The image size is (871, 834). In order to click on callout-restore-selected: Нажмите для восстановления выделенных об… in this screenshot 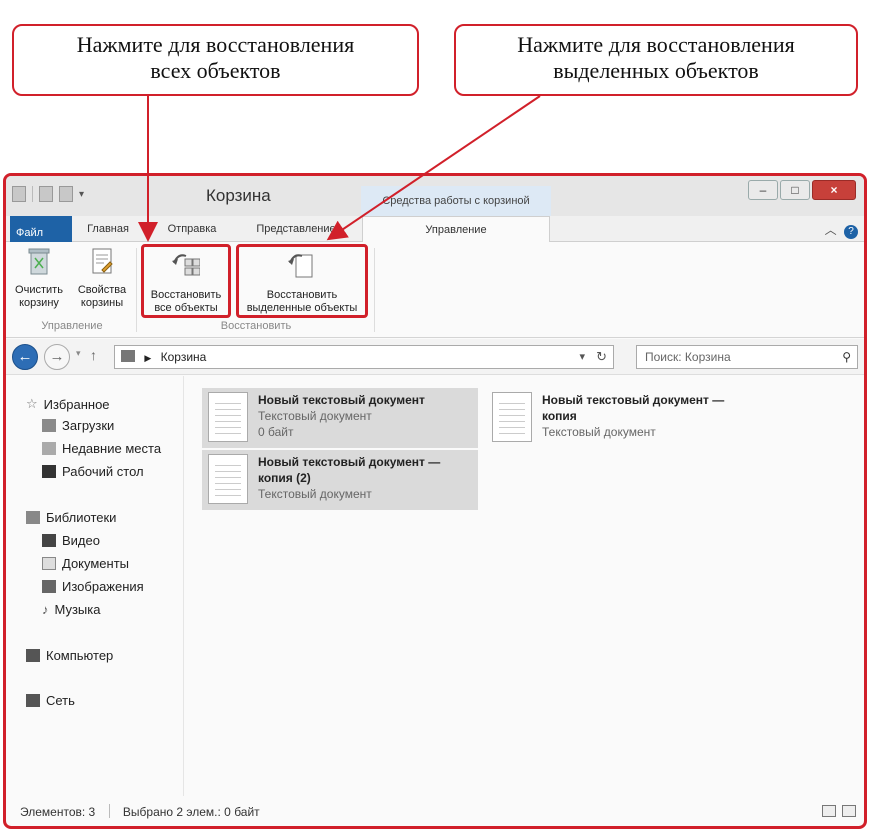, I will do `click(656, 60)`.